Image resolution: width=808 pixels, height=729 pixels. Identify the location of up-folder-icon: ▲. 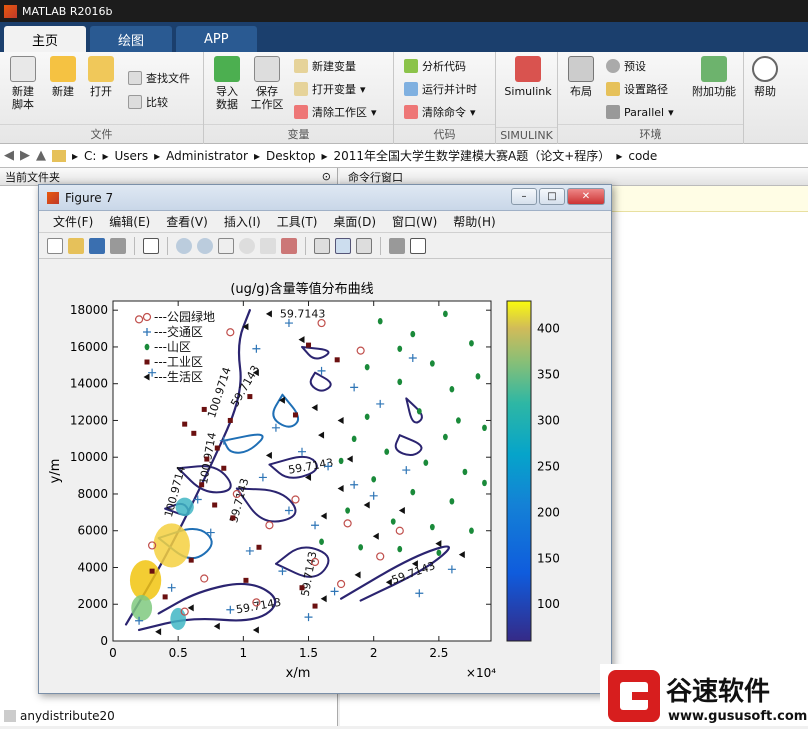
(41, 155).